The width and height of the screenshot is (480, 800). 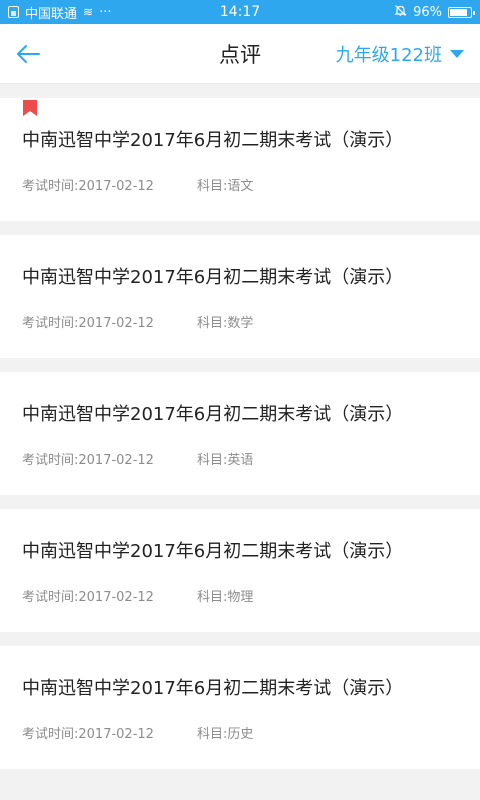 I want to click on bell-off-icon, so click(x=400, y=12).